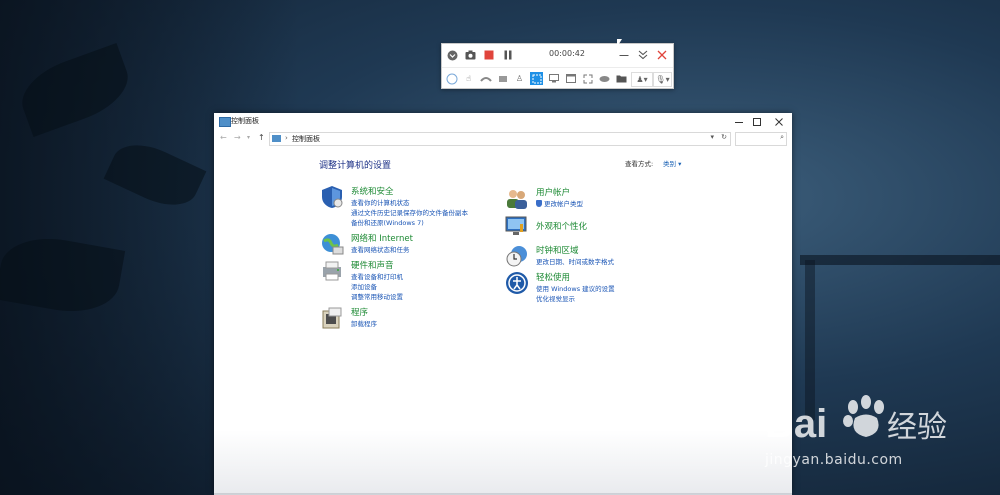 The width and height of the screenshot is (1000, 495). I want to click on address-bar: › 控制面板 ▾ ↻, so click(500, 139).